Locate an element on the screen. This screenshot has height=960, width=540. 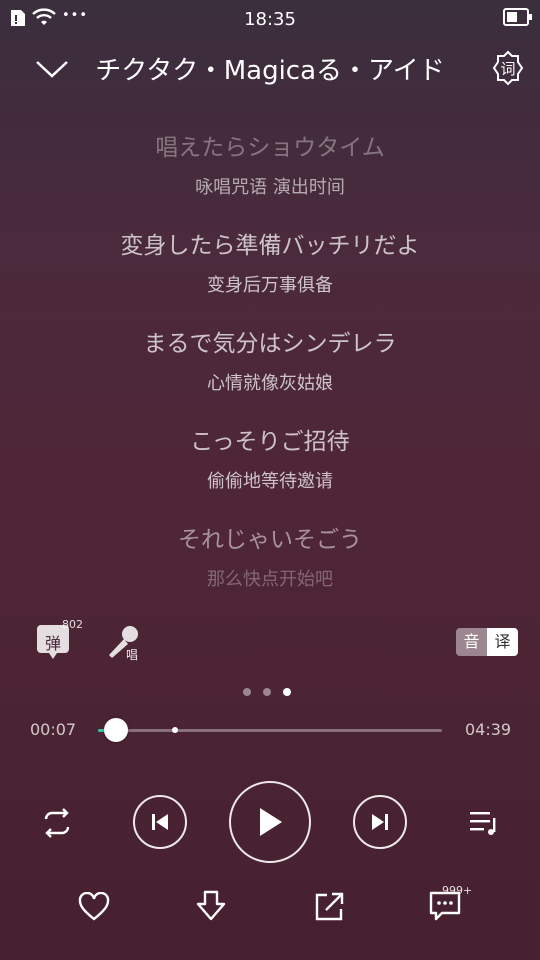
next-button is located at coordinates (380, 822).